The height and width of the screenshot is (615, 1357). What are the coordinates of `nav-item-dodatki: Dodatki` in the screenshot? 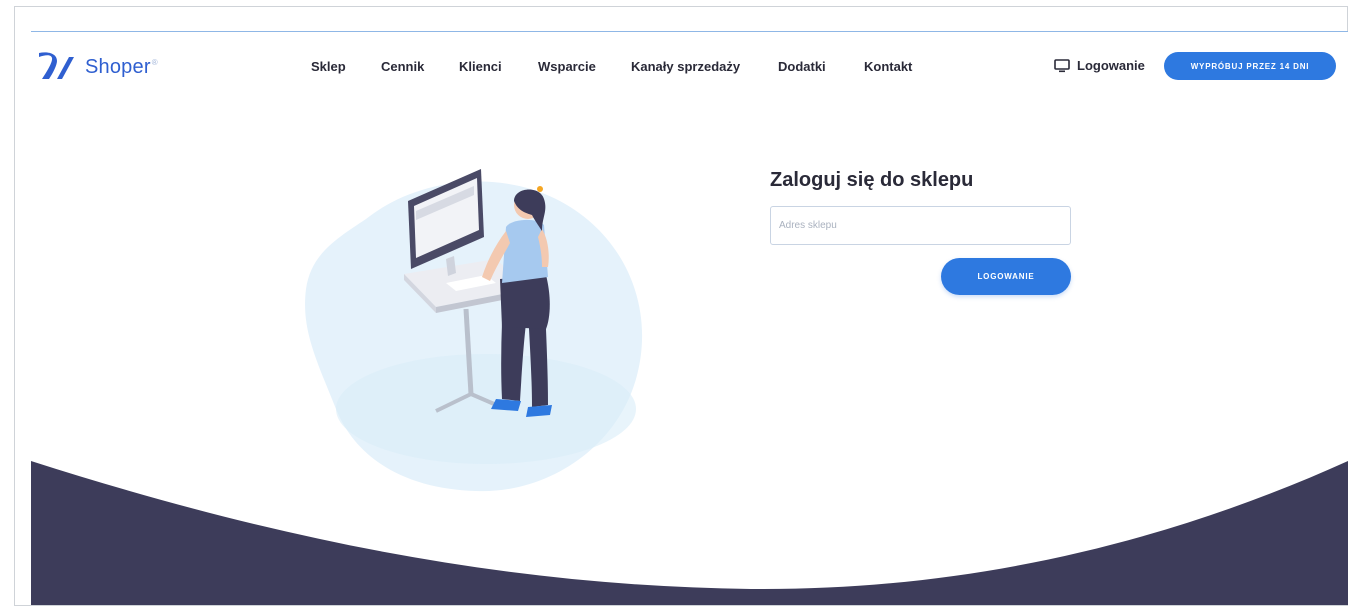 It's located at (802, 66).